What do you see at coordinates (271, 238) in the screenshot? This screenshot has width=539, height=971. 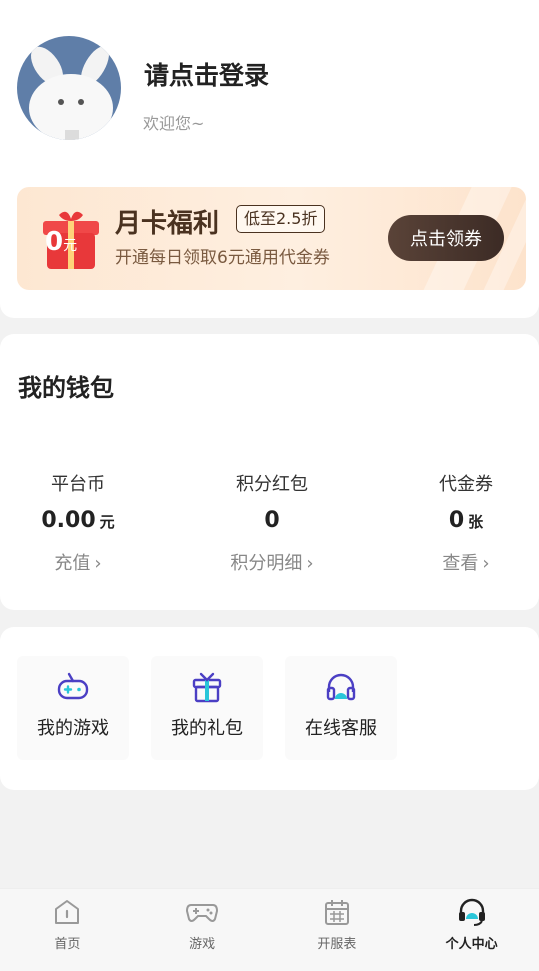 I see `monthly-card-banner: 0元 月卡福利 低至2.5折 开通每日领取6元通用代金券 点击领券` at bounding box center [271, 238].